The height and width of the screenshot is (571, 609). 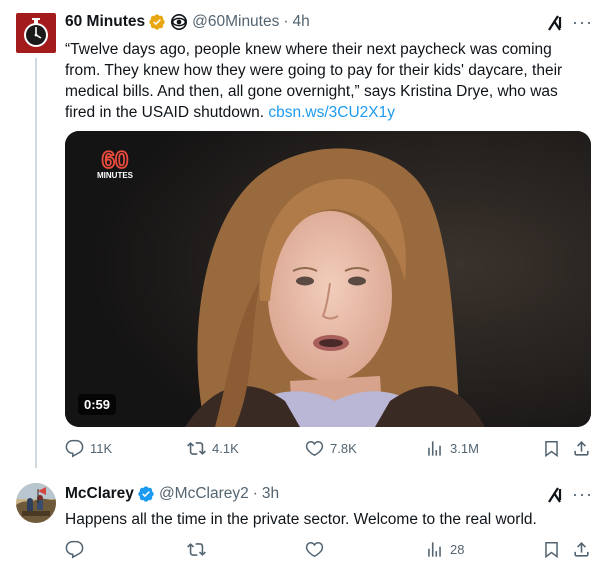 I want to click on repost-button, so click(x=196, y=549).